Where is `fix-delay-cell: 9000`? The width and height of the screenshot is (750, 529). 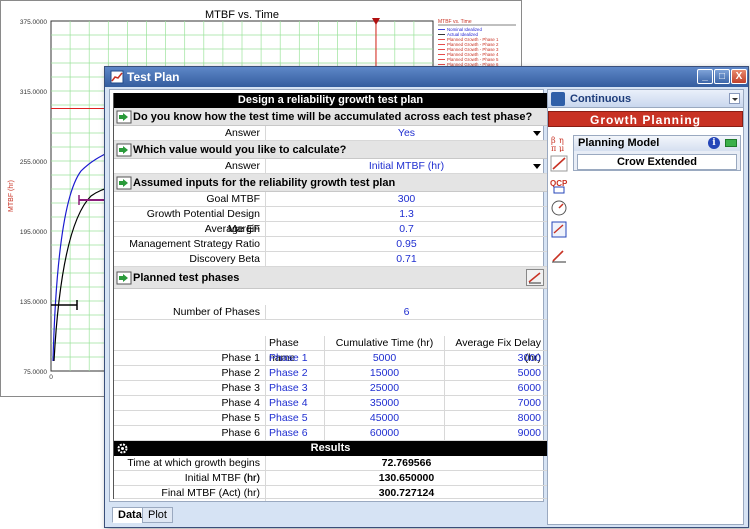 fix-delay-cell: 9000 is located at coordinates (494, 433).